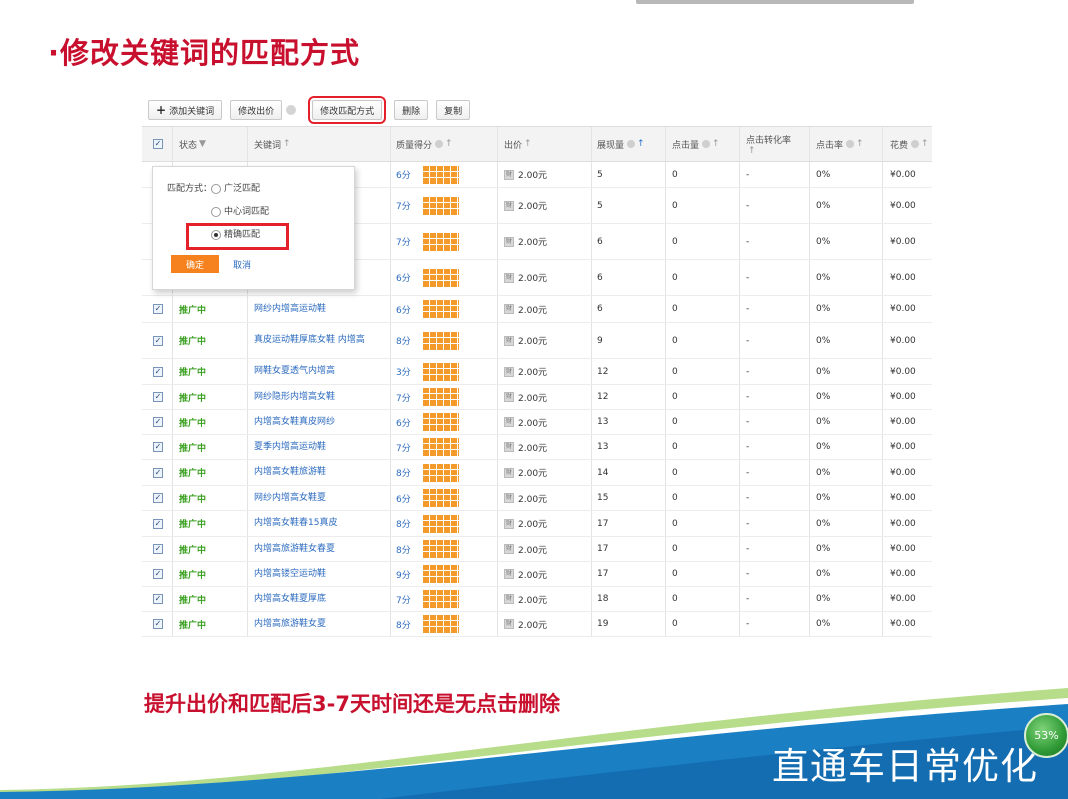 This screenshot has width=1068, height=799. What do you see at coordinates (319, 498) in the screenshot?
I see `keyword-link: 网纱内增高女鞋夏` at bounding box center [319, 498].